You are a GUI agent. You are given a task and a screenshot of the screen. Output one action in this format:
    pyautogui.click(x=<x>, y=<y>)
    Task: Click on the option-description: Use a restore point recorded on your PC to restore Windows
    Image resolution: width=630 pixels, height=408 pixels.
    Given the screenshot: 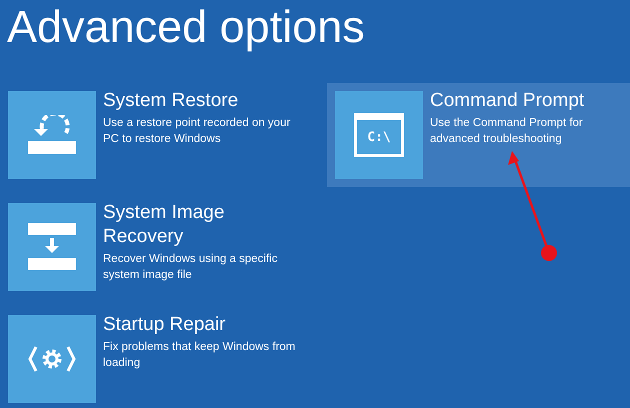 What is the action you would take?
    pyautogui.click(x=197, y=131)
    